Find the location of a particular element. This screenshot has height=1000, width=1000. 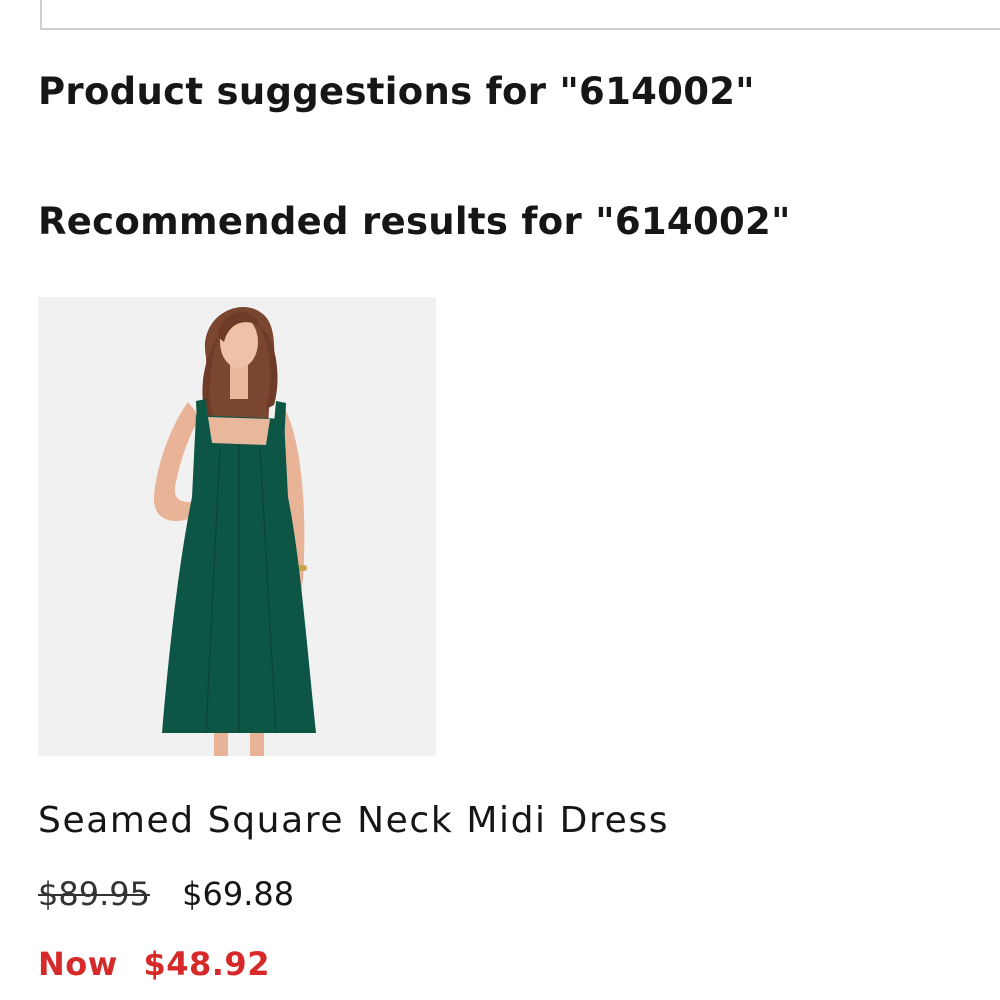

product-name: Seamed Square Neck Midi Dress is located at coordinates (353, 820).